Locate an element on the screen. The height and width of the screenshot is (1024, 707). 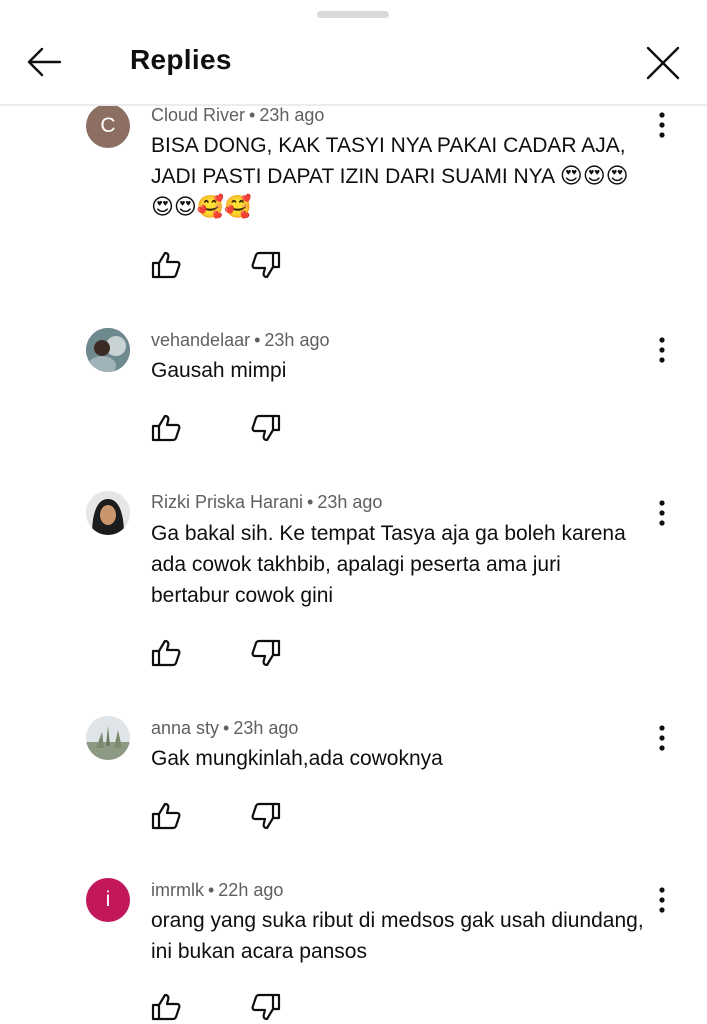
timestamp: 22h ago is located at coordinates (251, 890).